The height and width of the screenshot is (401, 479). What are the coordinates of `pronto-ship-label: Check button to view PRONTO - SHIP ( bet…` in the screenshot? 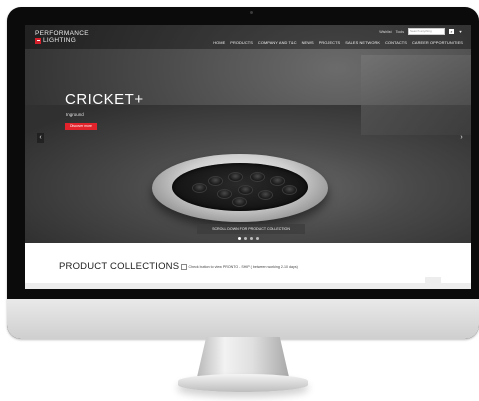 It's located at (243, 266).